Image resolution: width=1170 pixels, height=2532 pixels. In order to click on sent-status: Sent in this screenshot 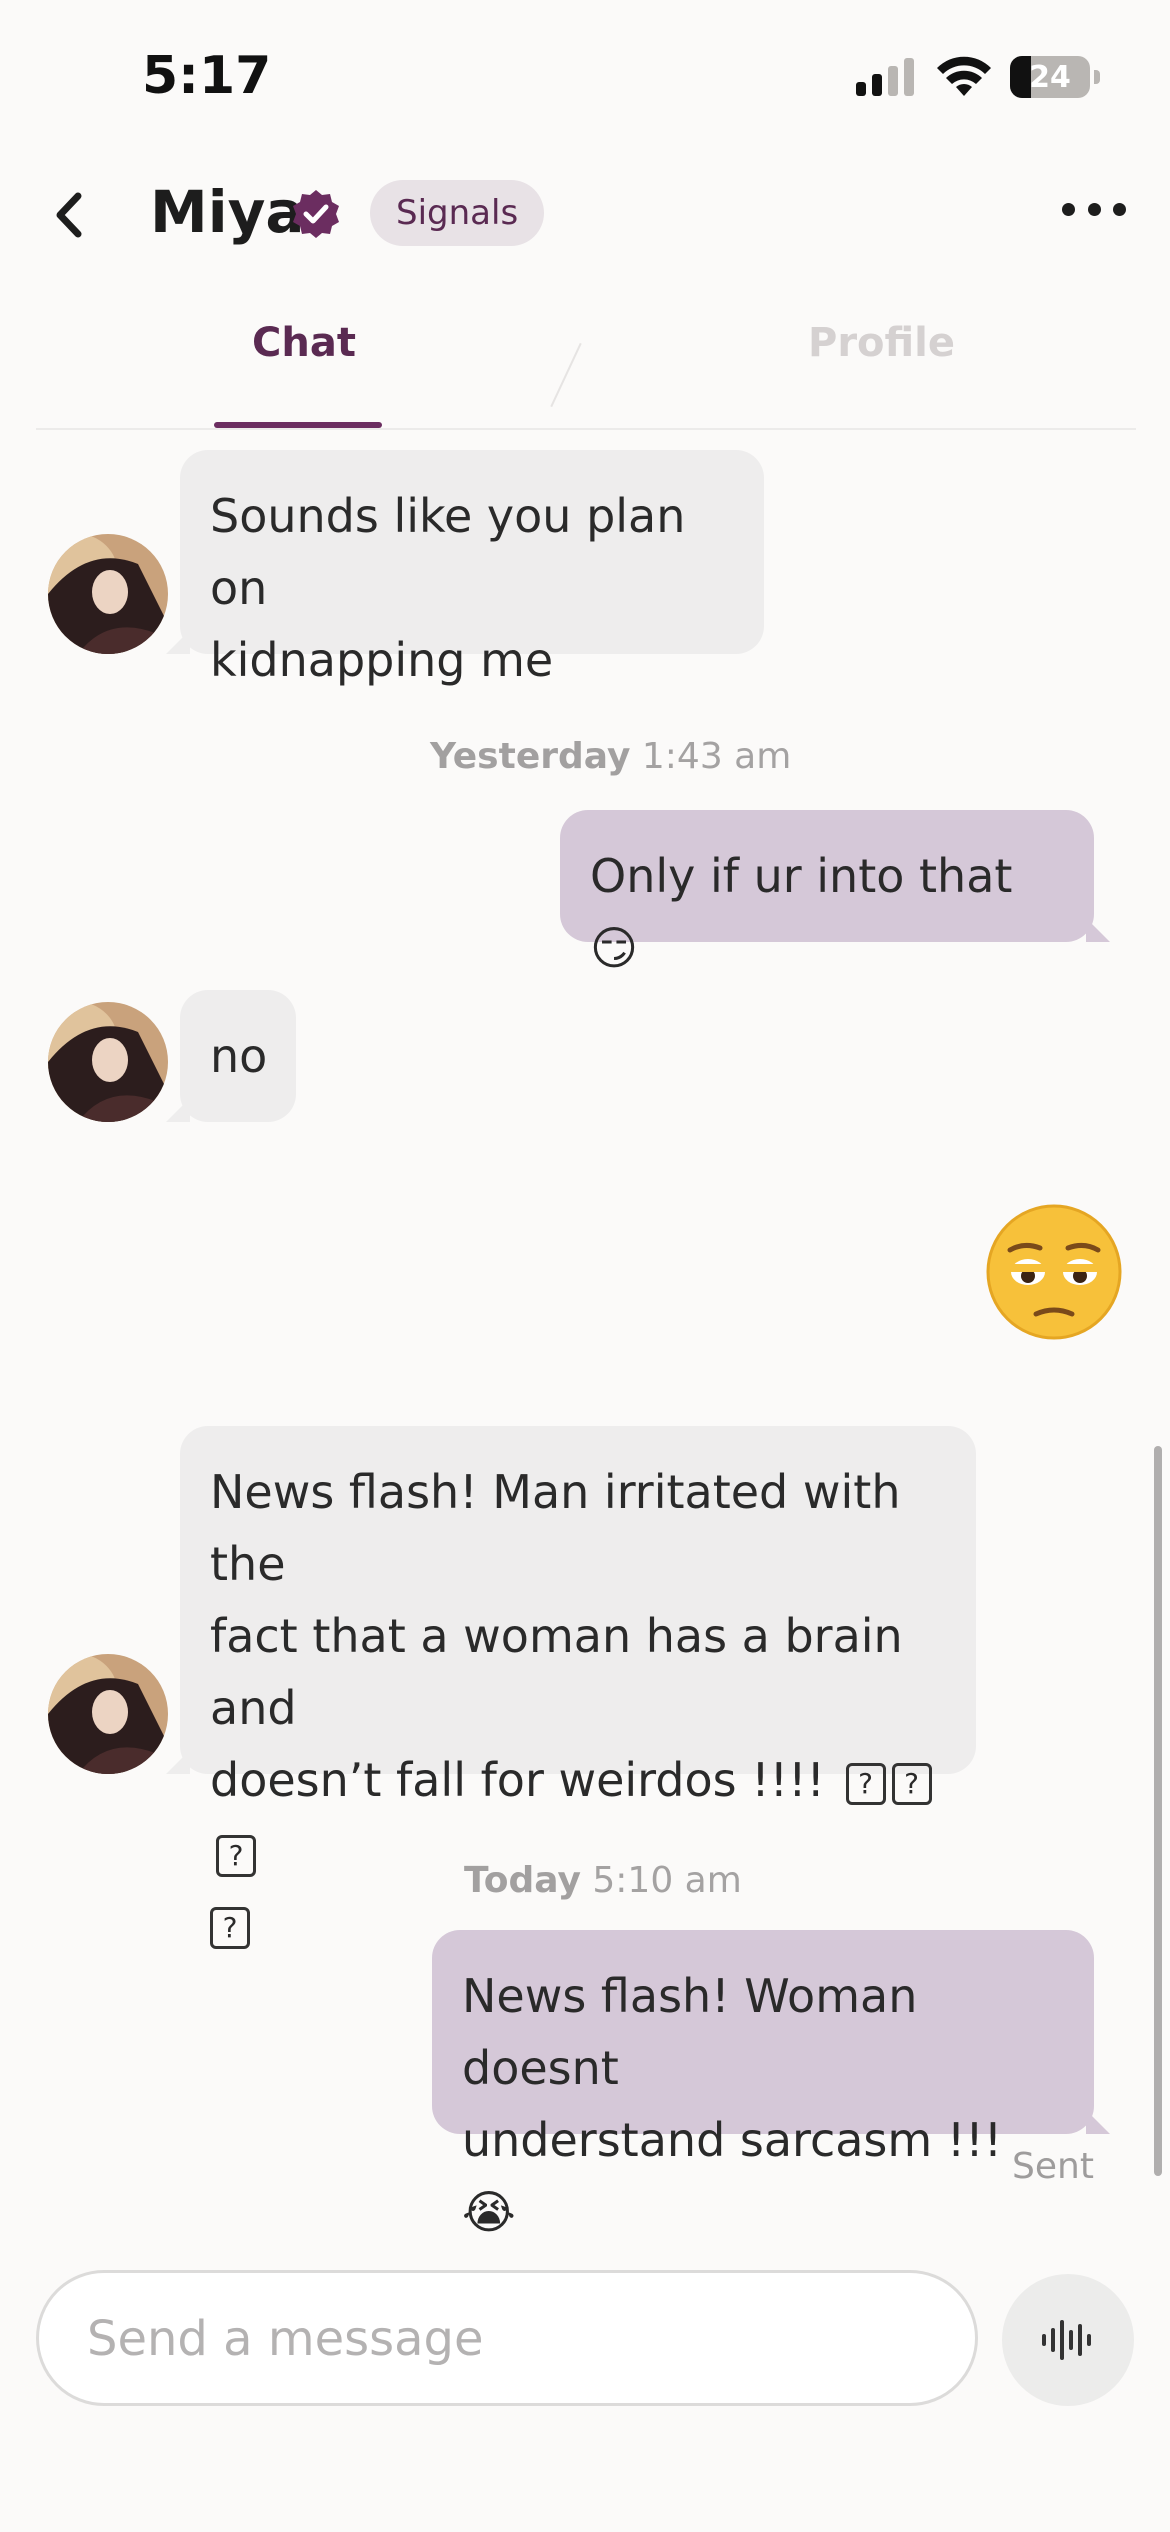, I will do `click(1053, 2166)`.